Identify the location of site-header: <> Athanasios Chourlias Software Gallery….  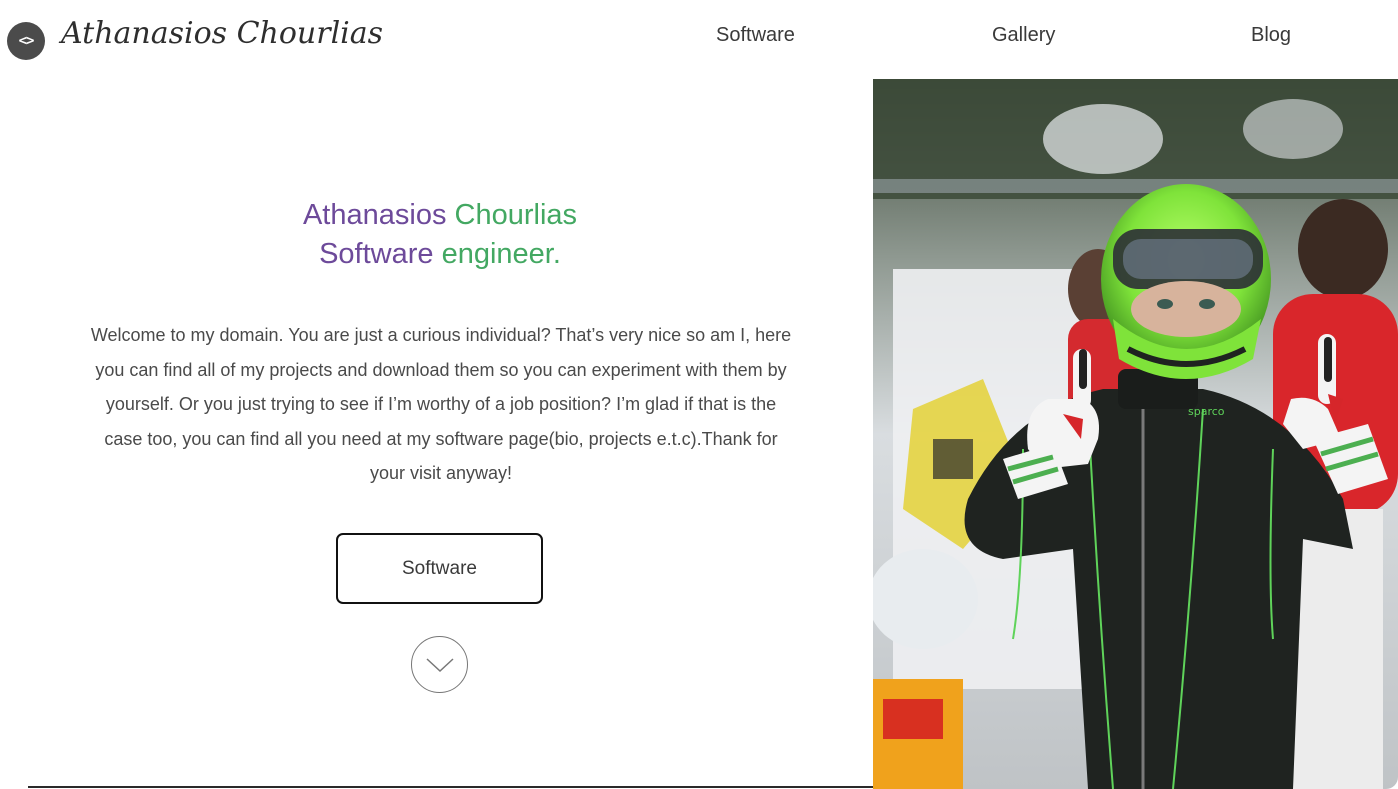
(699, 39).